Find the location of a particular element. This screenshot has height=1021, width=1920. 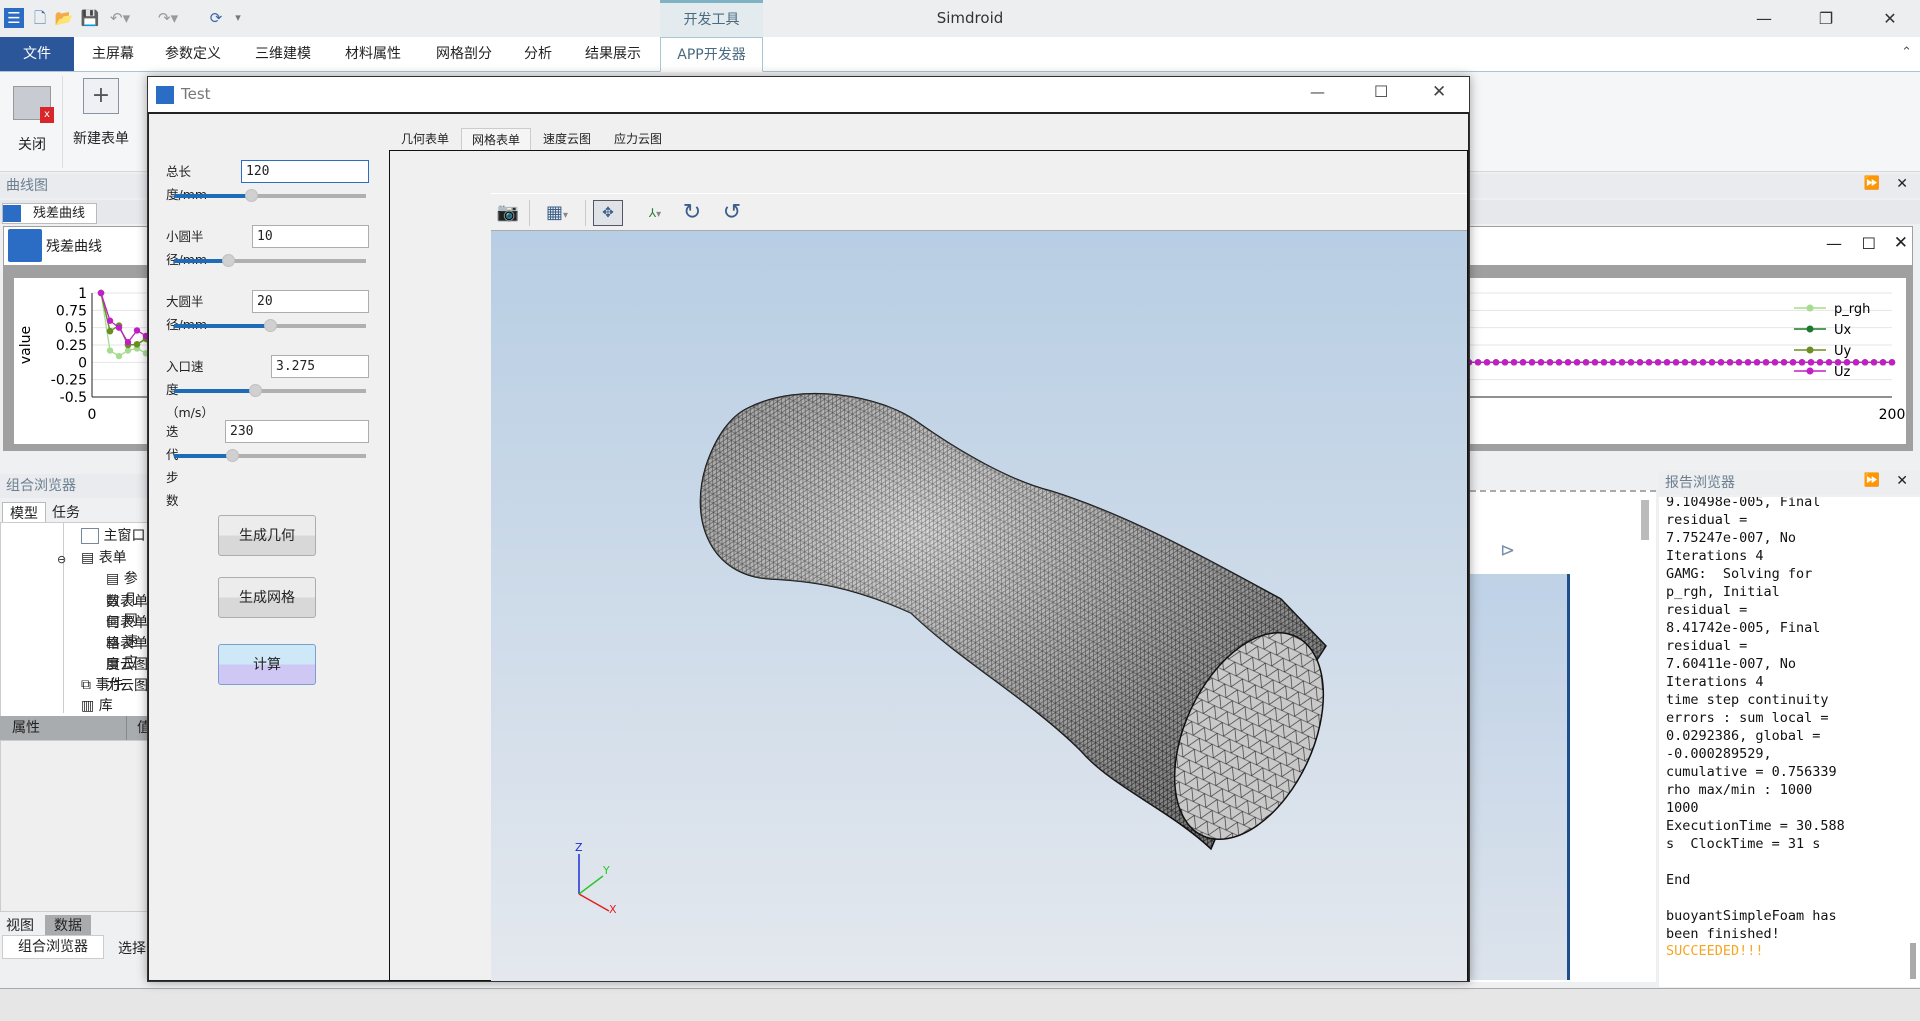

curve-window-title: 残差曲线 is located at coordinates (74, 247).